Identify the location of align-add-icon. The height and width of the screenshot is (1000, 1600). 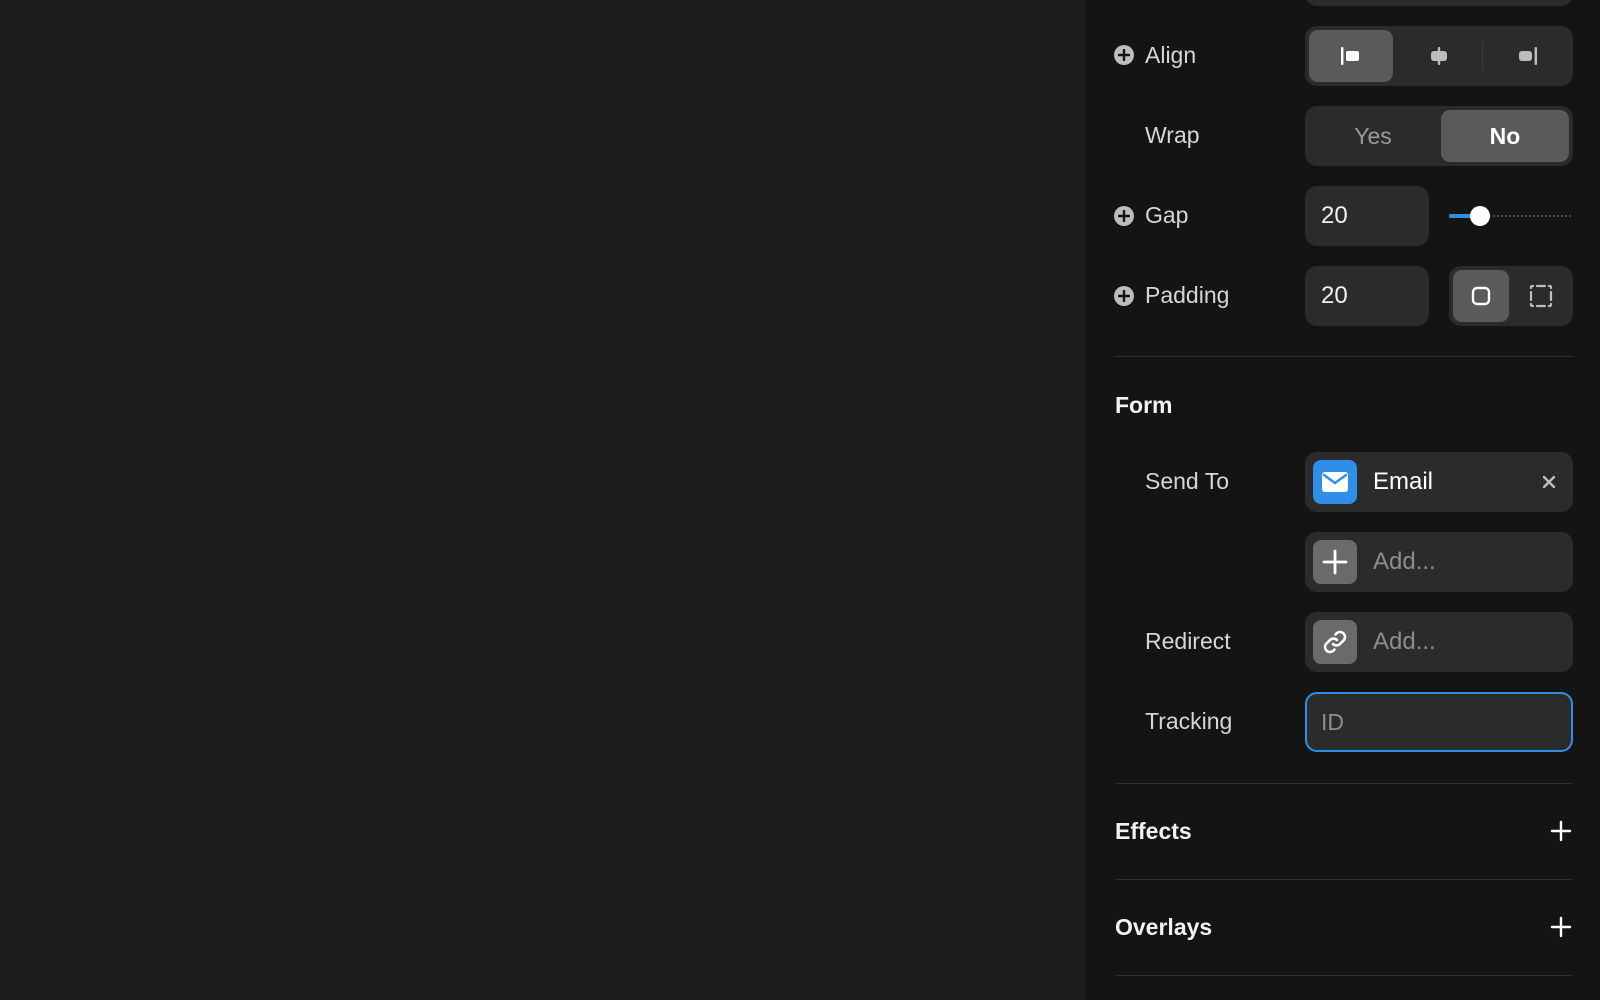
(1124, 55).